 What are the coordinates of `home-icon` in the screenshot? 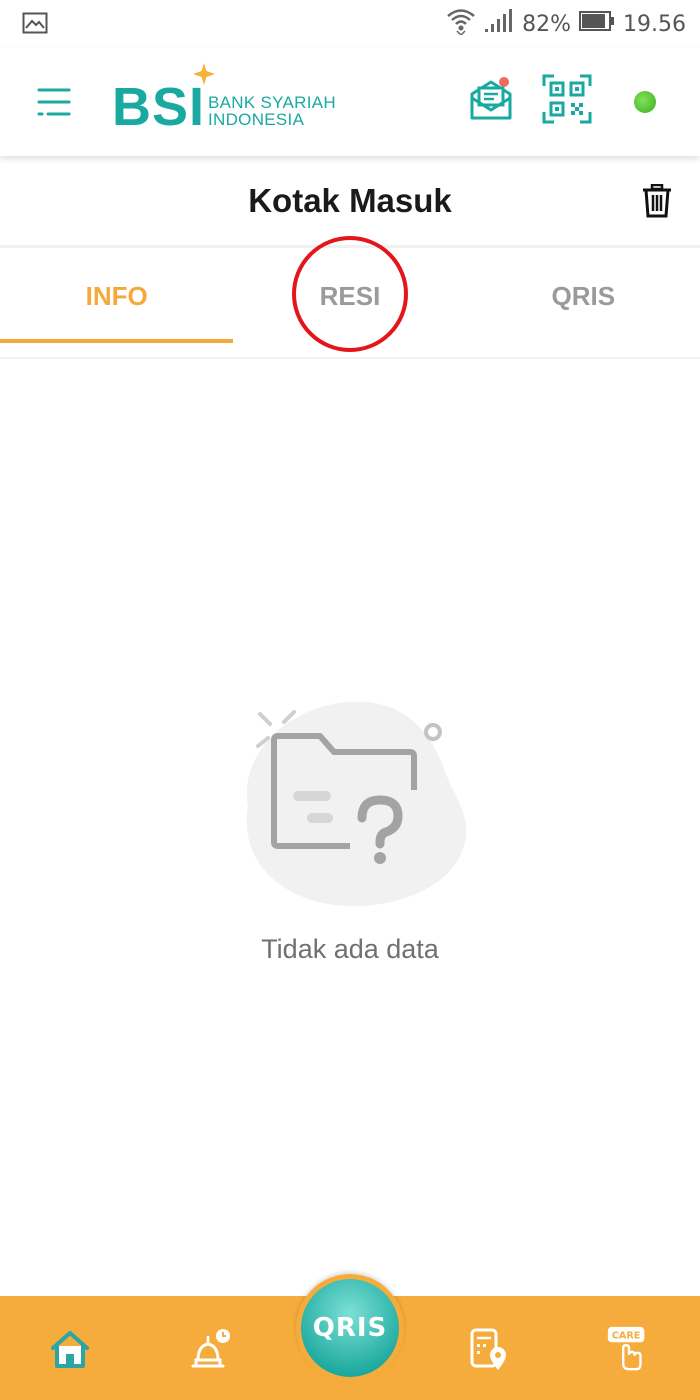 It's located at (70, 1349).